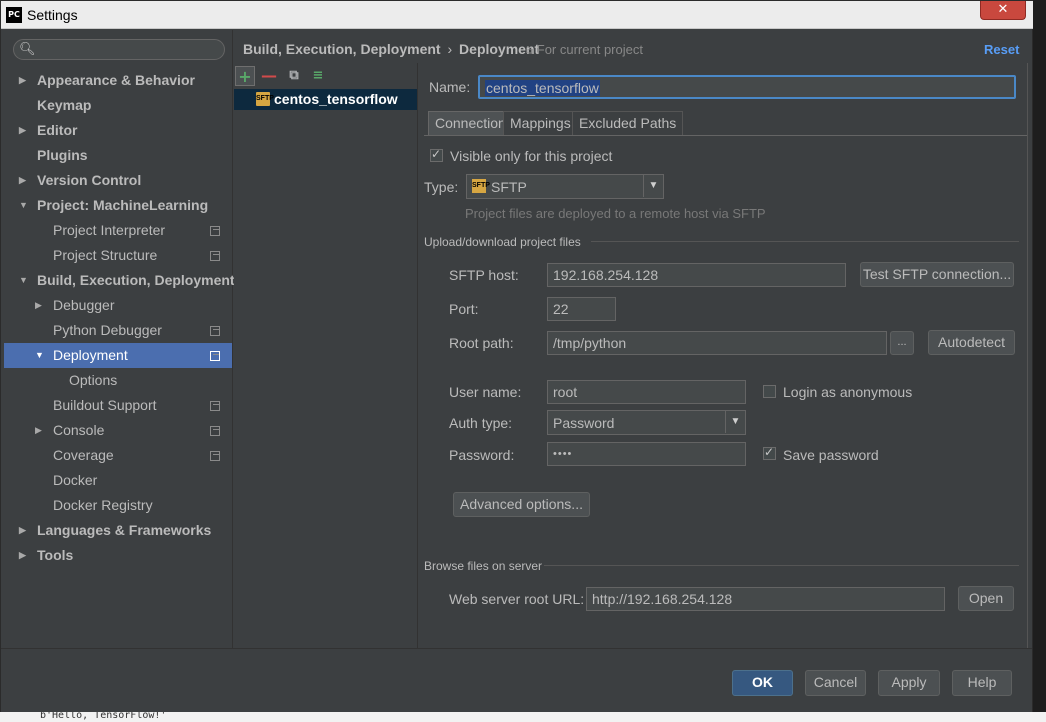  Describe the element at coordinates (523, 717) in the screenshot. I see `background-console: b'Hello, TensorFlow!'` at that location.